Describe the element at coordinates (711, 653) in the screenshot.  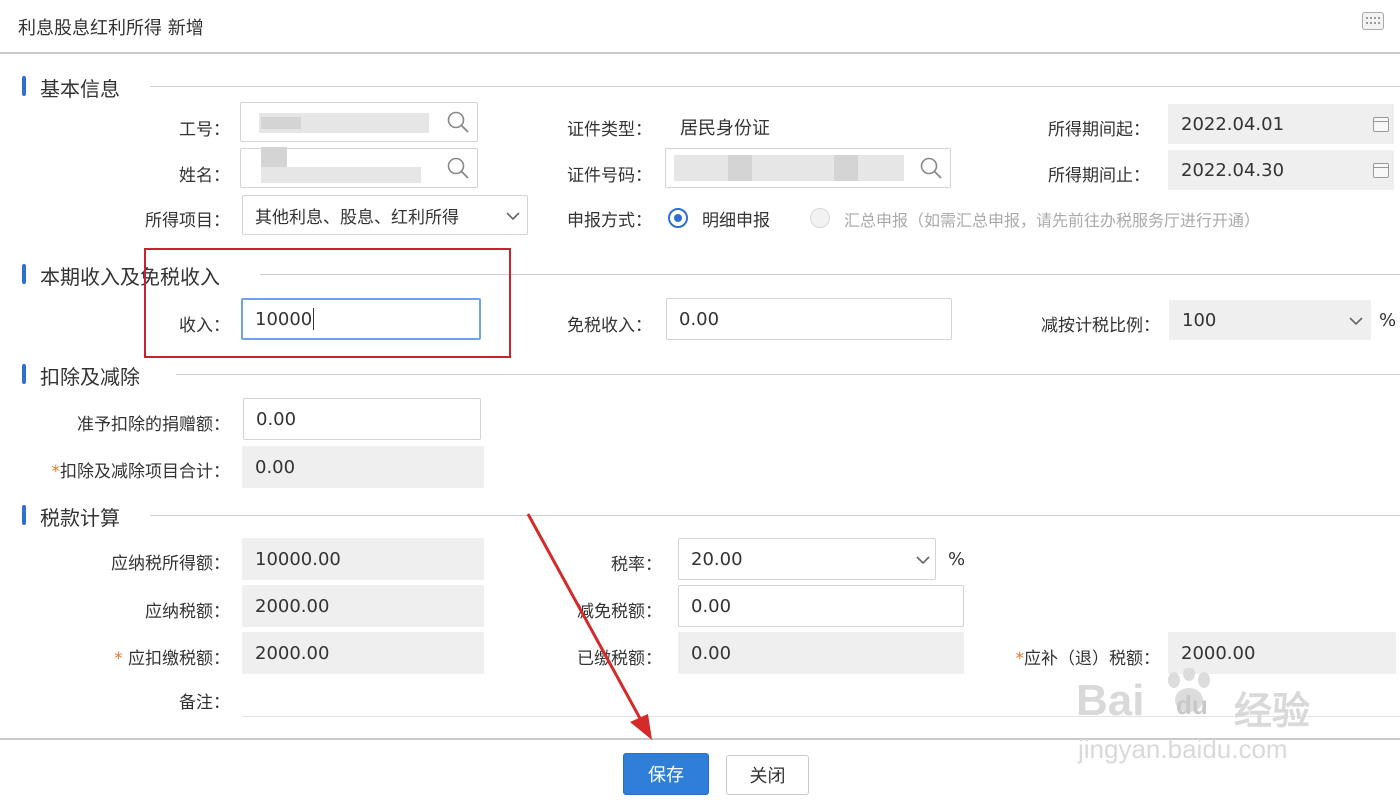
I see `paid-tax-value: 0.00` at that location.